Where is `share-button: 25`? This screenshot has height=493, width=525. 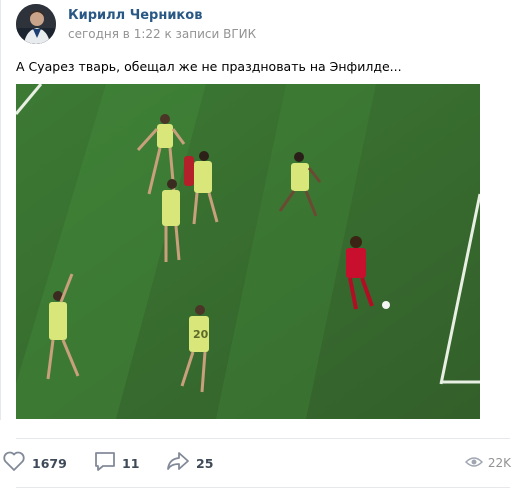
share-button: 25 is located at coordinates (189, 463).